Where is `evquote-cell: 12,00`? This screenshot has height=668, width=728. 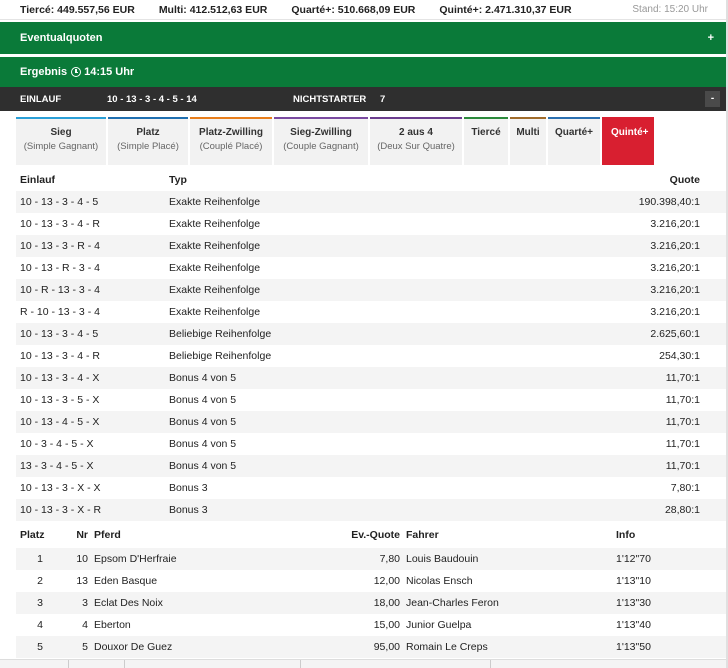 evquote-cell: 12,00 is located at coordinates (386, 581).